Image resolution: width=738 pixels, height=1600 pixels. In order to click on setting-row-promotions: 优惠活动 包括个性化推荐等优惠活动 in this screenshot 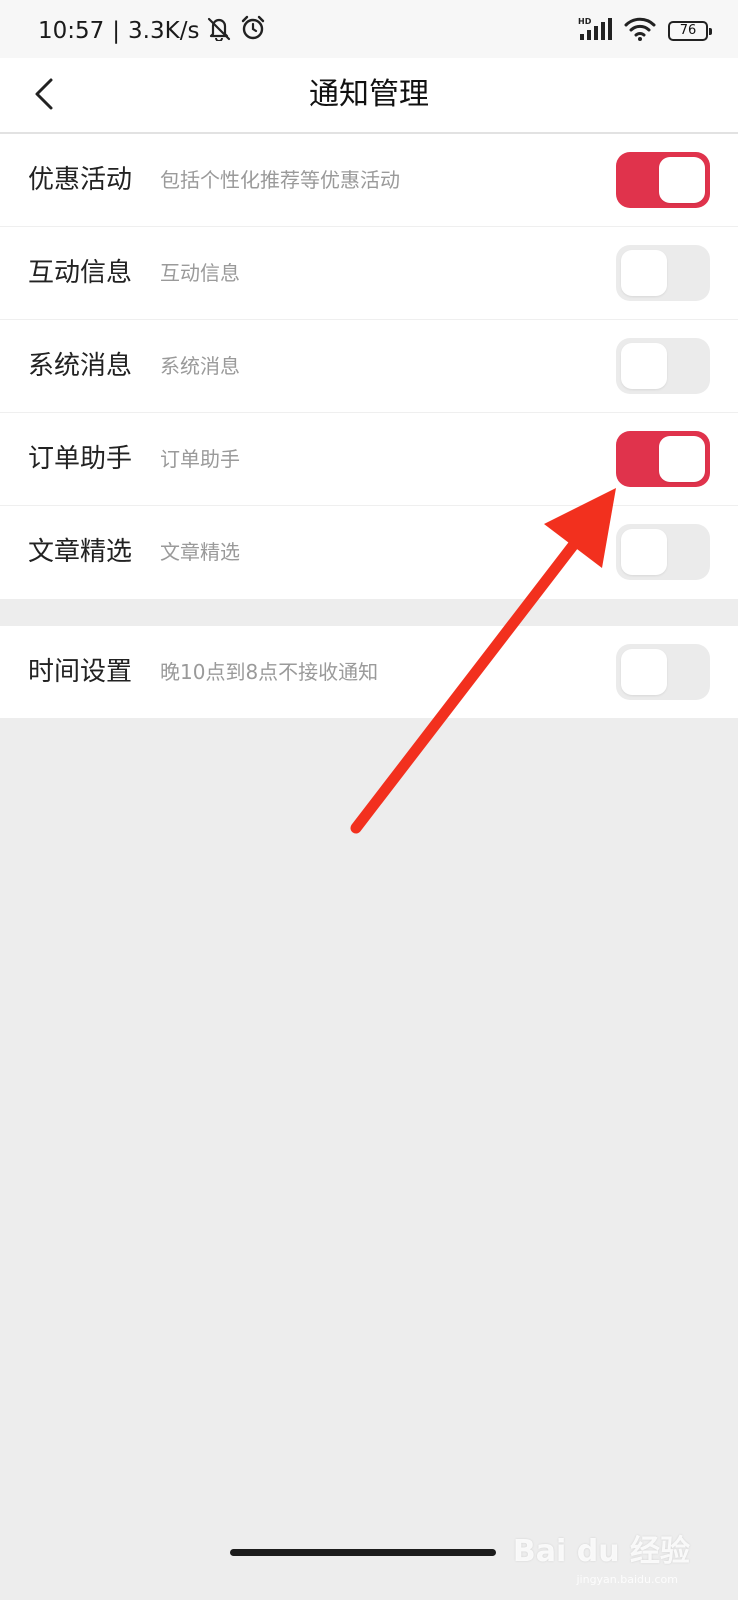, I will do `click(369, 180)`.